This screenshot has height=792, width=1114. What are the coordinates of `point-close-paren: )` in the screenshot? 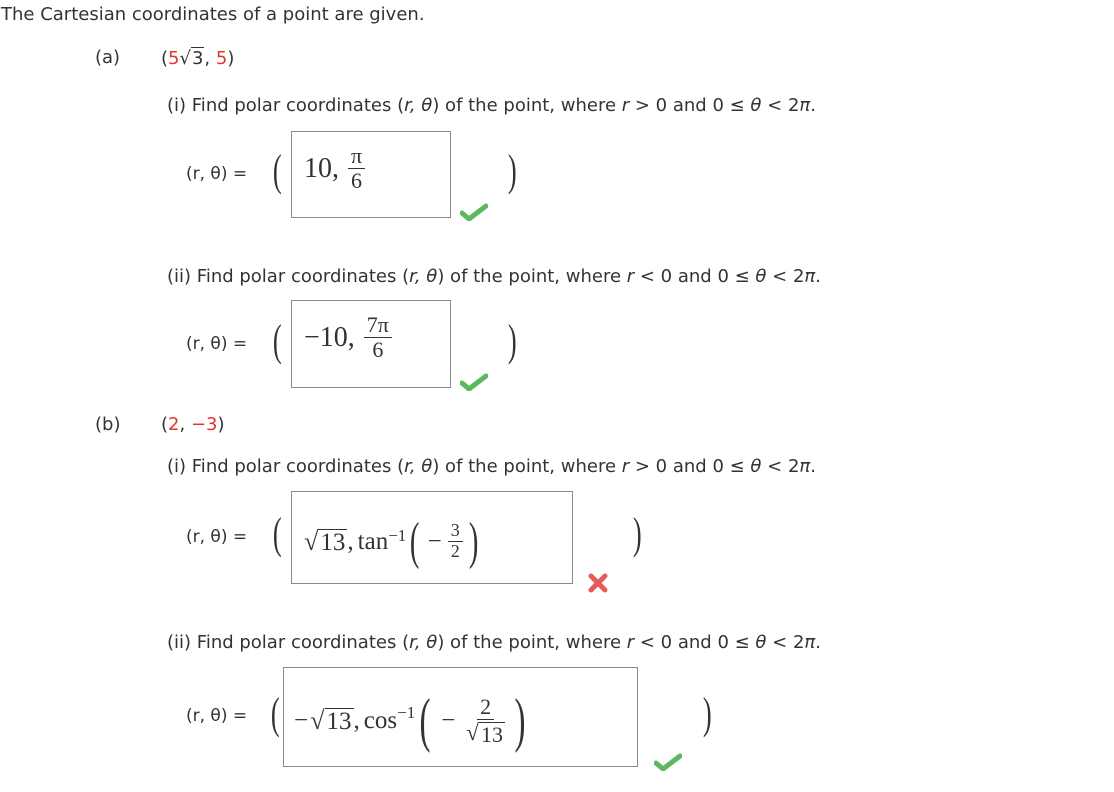 It's located at (231, 58).